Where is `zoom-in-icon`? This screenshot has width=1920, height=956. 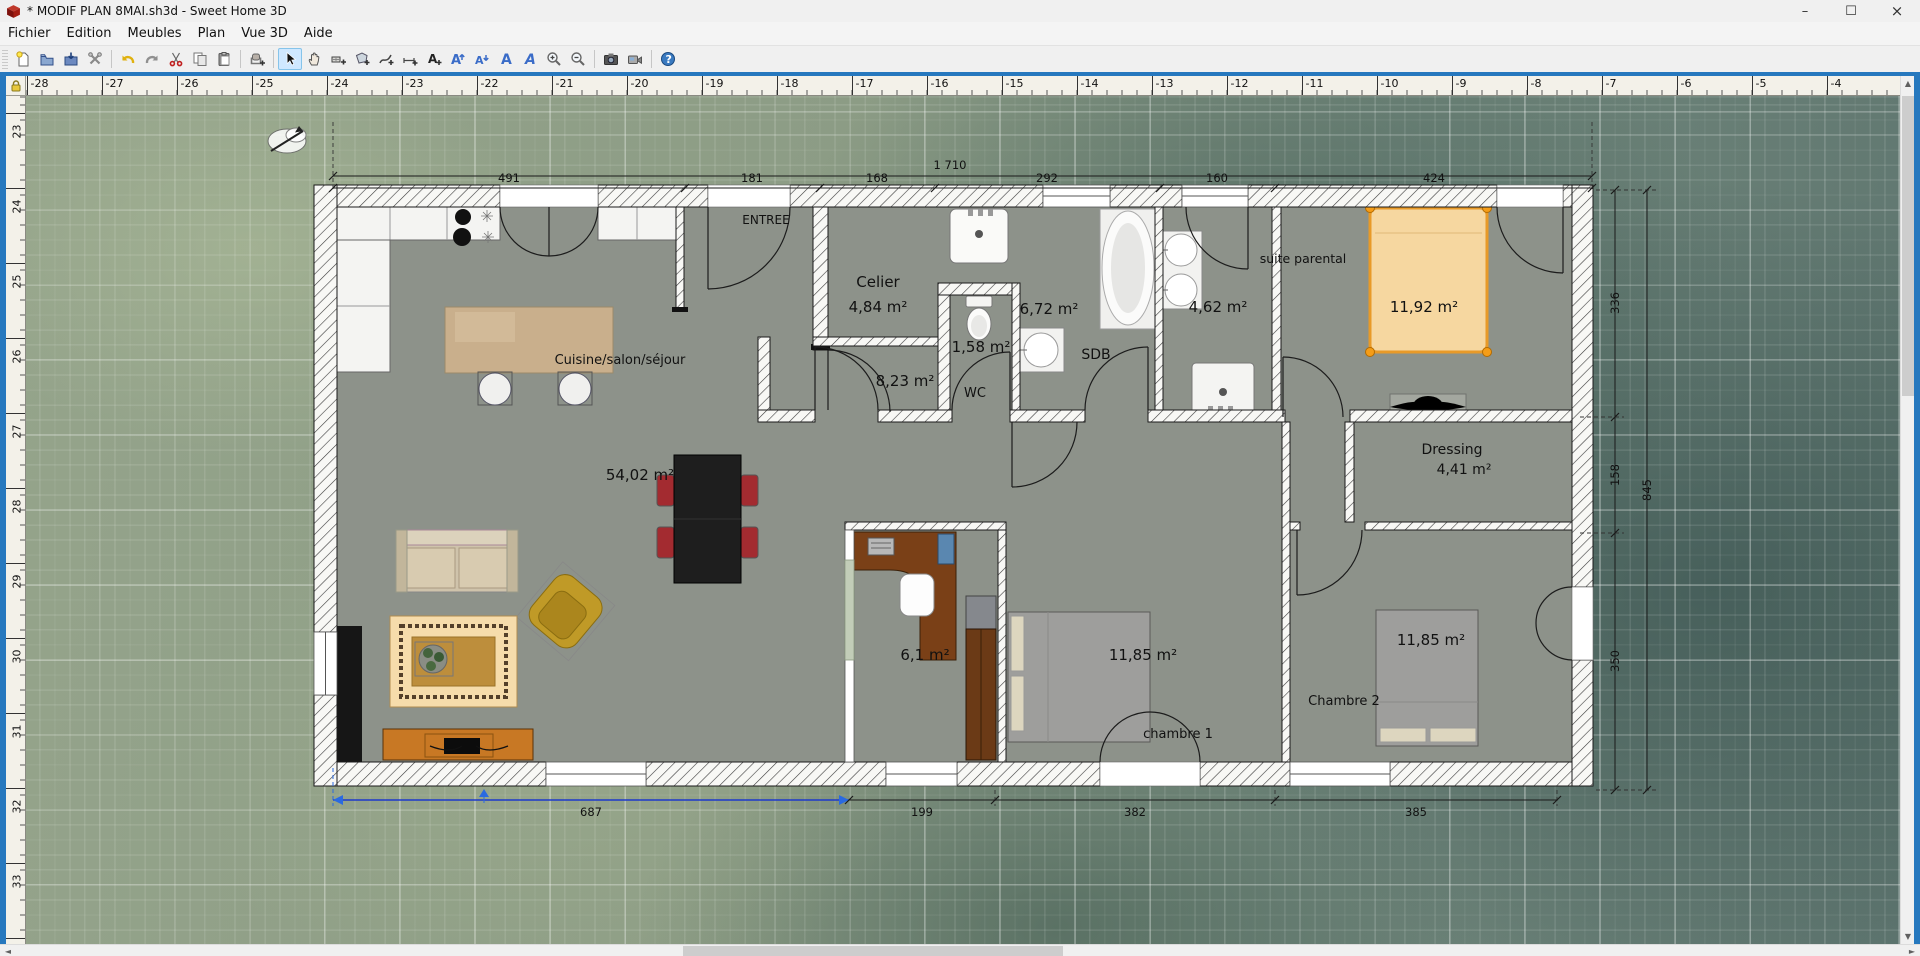 zoom-in-icon is located at coordinates (554, 59).